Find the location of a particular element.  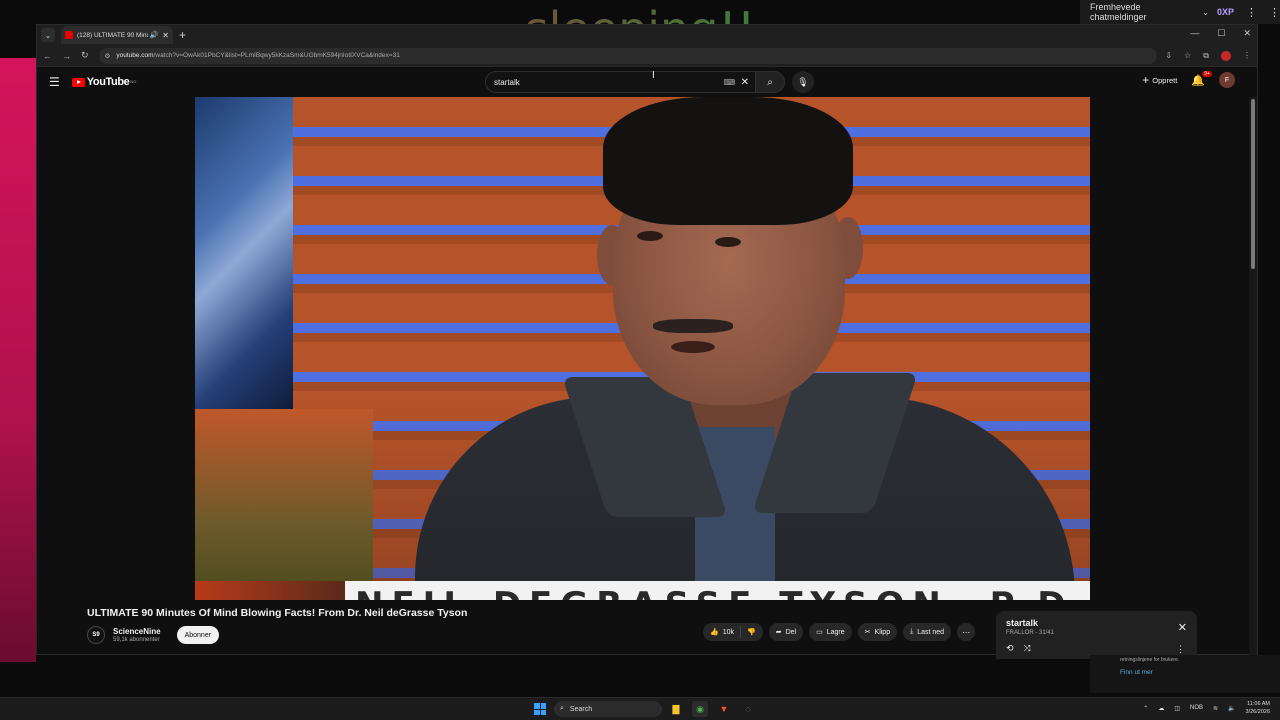

more-actions-button: ⋯ is located at coordinates (966, 632).